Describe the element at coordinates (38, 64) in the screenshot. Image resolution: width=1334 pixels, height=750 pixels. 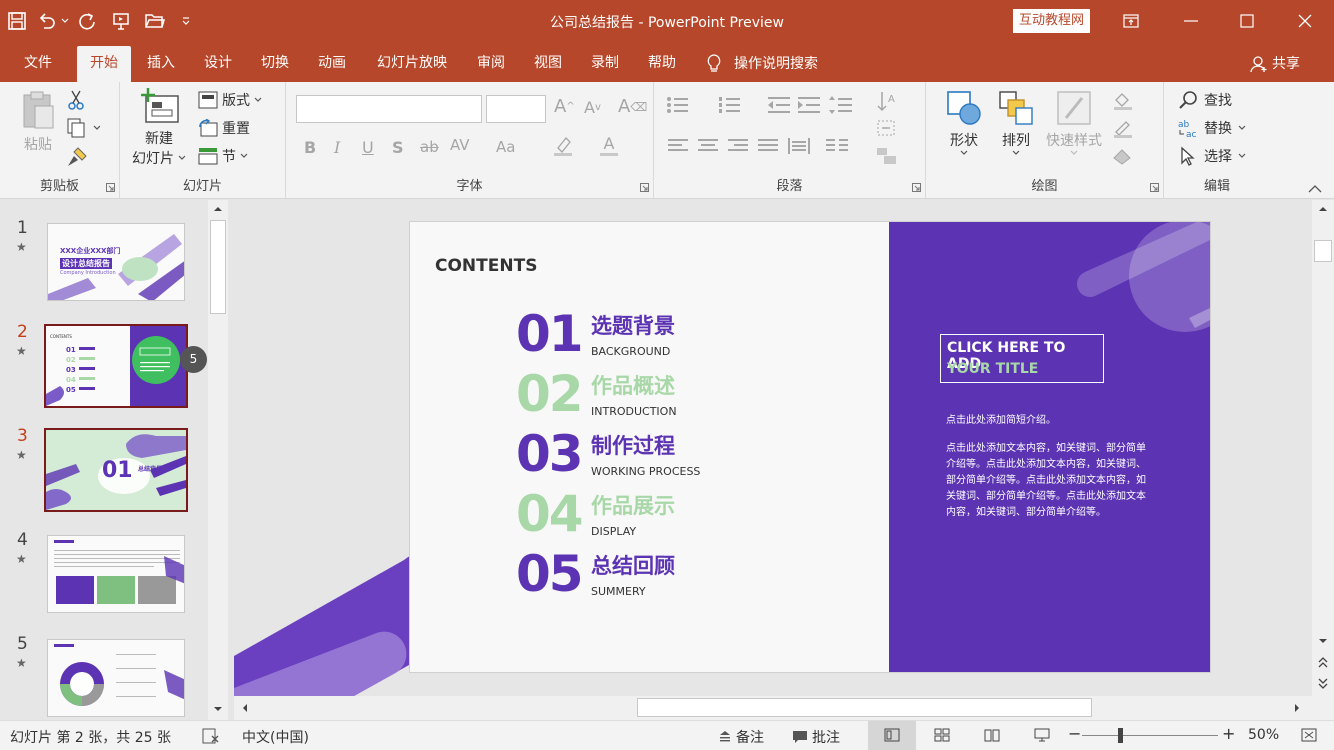
I see `tab-file: 文件` at that location.